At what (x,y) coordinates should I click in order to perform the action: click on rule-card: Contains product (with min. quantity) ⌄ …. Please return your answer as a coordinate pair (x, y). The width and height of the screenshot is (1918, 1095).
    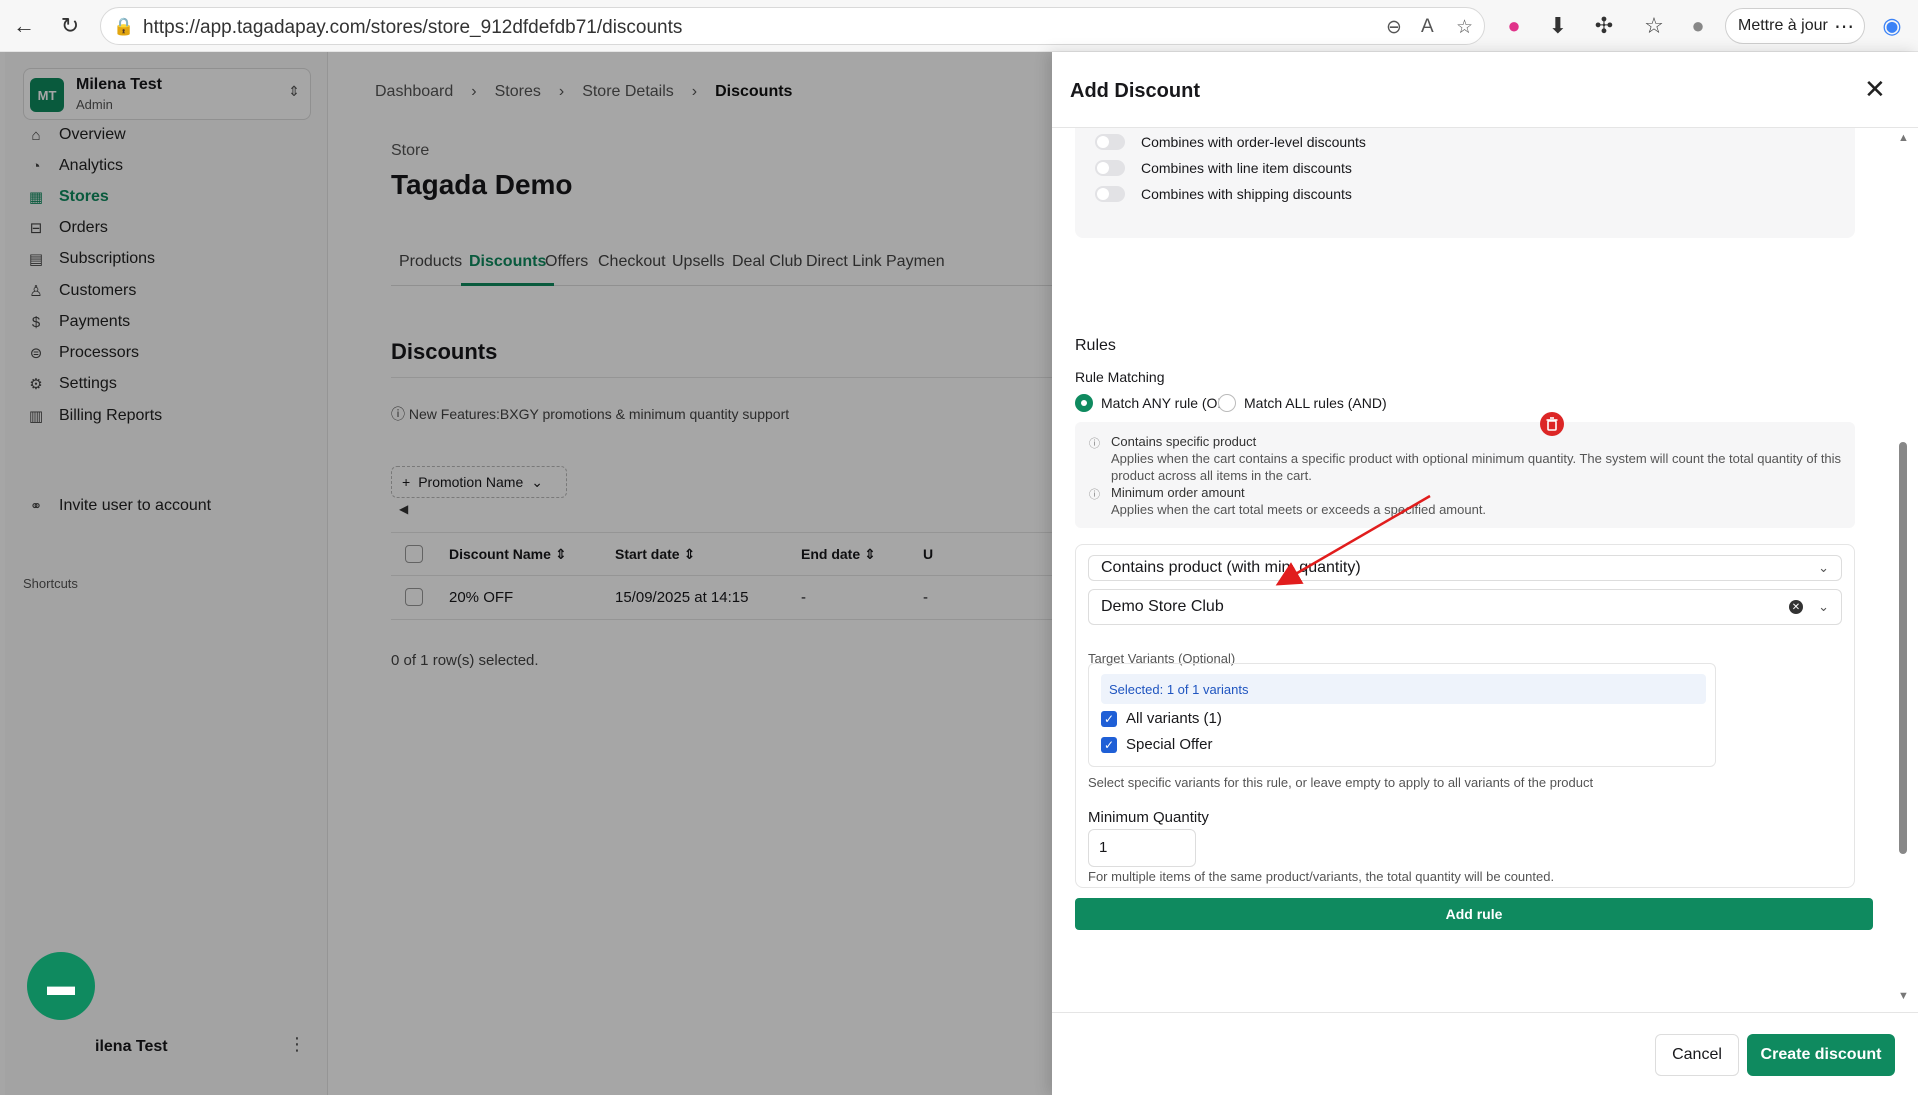
    Looking at the image, I should click on (1465, 716).